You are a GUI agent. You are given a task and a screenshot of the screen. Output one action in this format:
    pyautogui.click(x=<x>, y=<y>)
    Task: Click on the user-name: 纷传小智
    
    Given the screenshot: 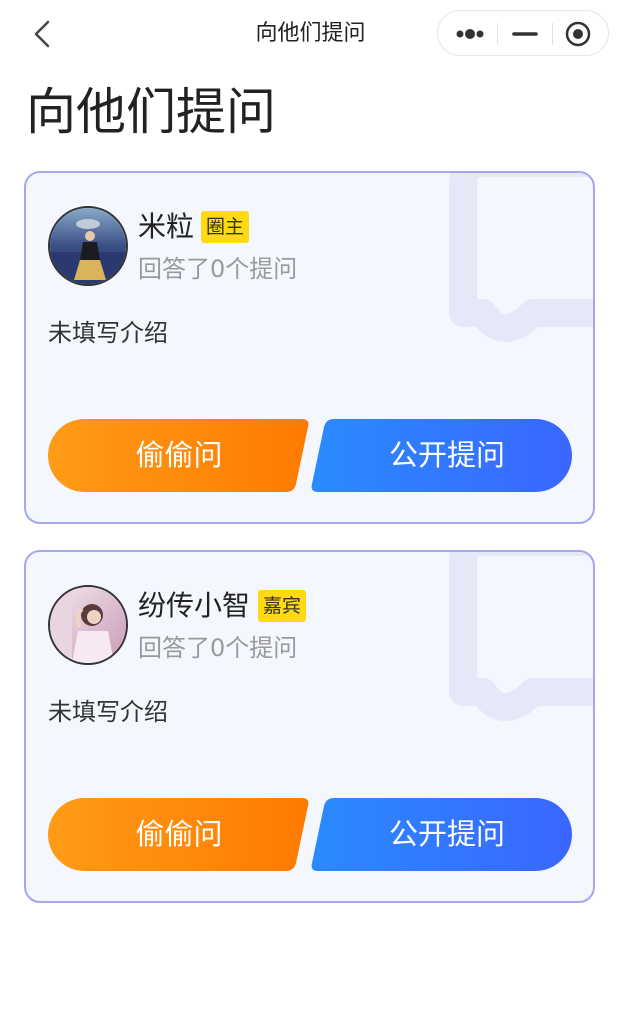 What is the action you would take?
    pyautogui.click(x=194, y=605)
    